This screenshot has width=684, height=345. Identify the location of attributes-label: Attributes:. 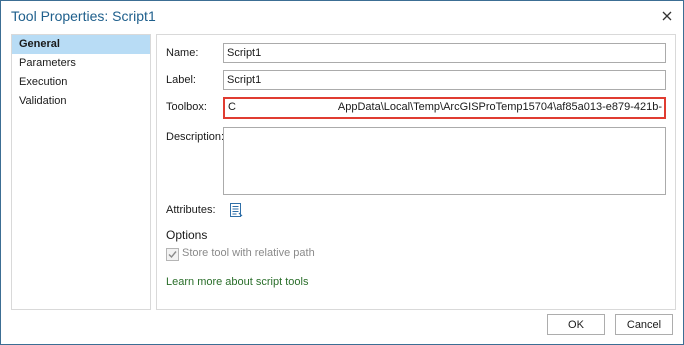
(191, 210).